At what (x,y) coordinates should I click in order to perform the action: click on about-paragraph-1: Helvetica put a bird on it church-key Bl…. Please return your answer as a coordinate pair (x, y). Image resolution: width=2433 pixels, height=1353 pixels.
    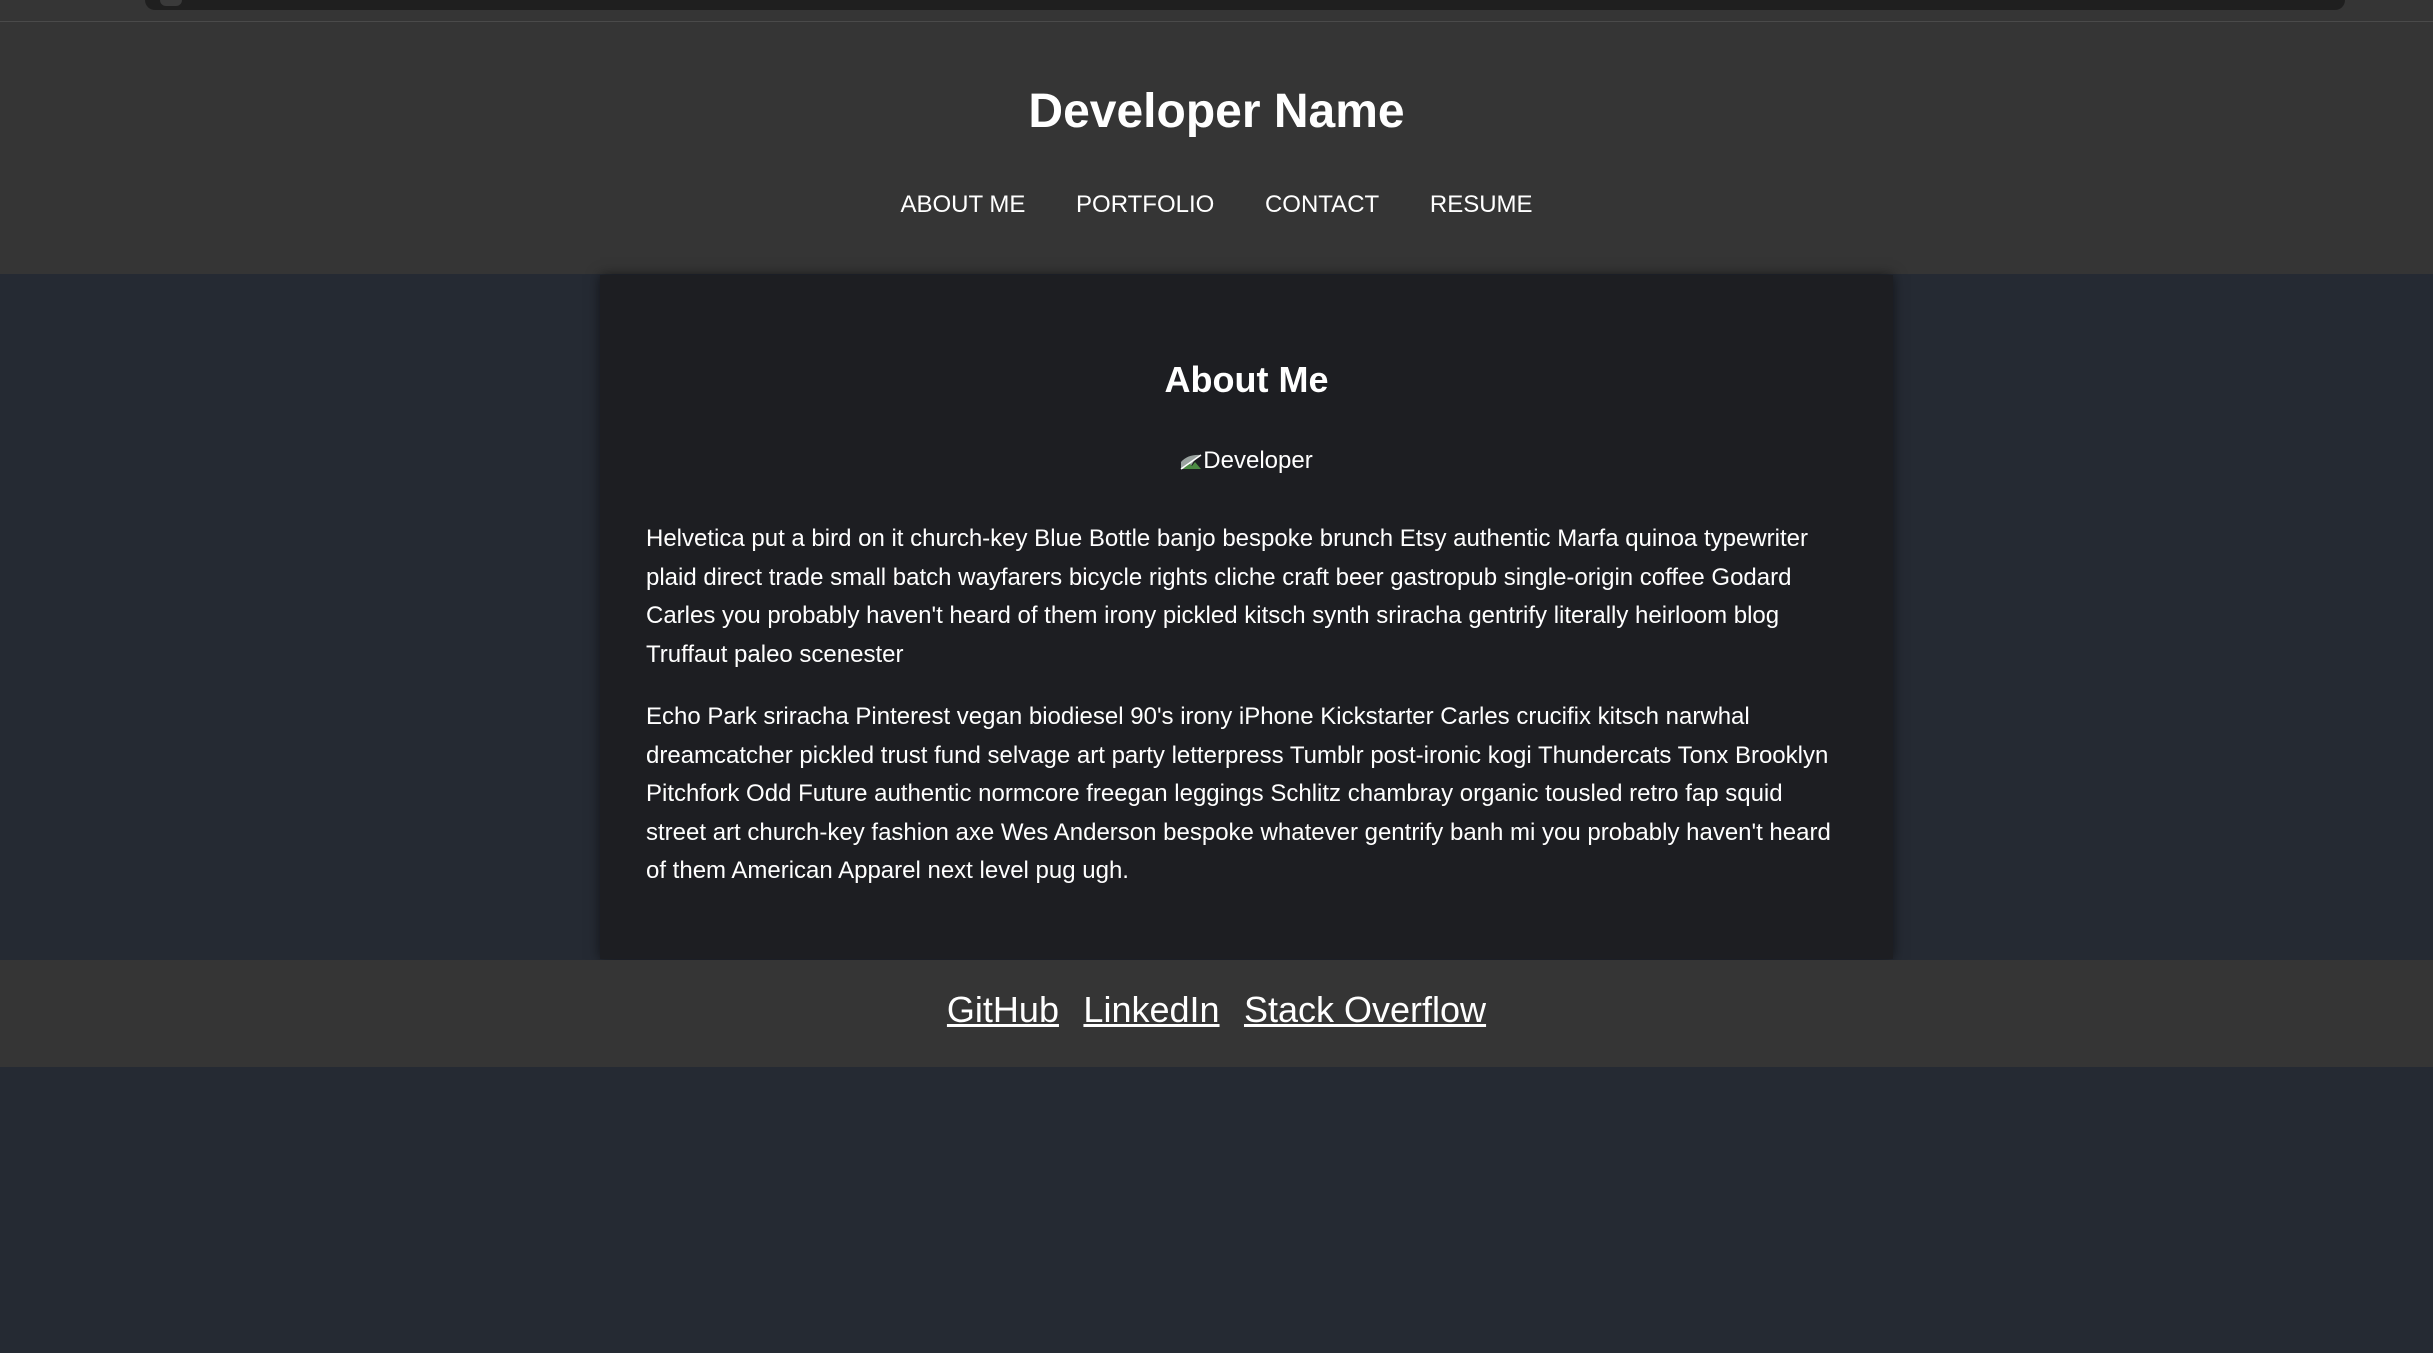
    Looking at the image, I should click on (1227, 596).